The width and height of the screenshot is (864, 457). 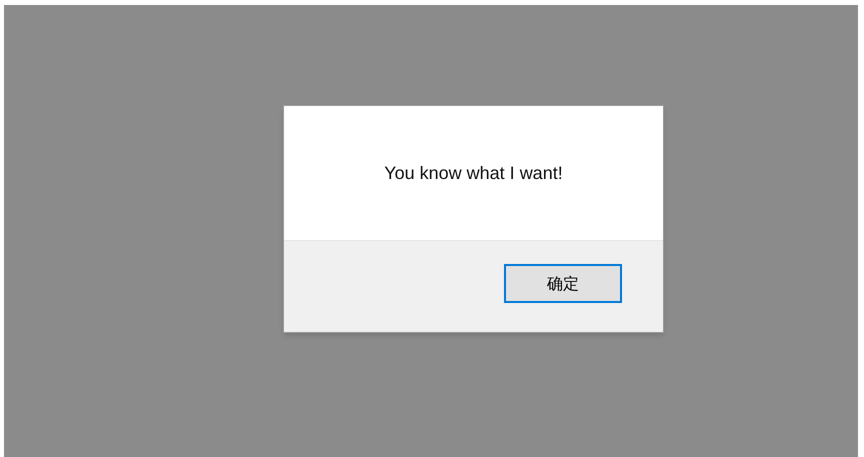 I want to click on ok-button: 确定, so click(x=563, y=283).